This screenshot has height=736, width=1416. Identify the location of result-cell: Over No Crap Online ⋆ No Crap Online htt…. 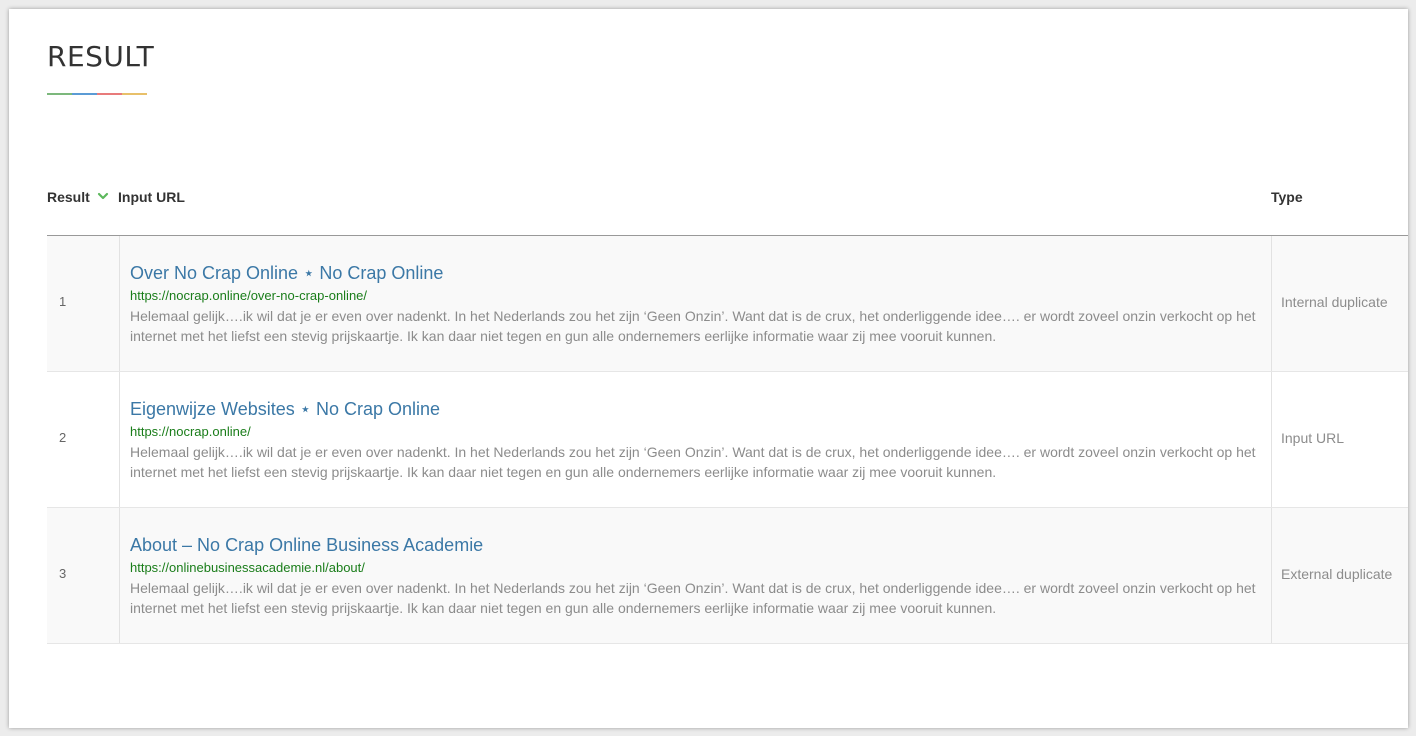
(696, 303).